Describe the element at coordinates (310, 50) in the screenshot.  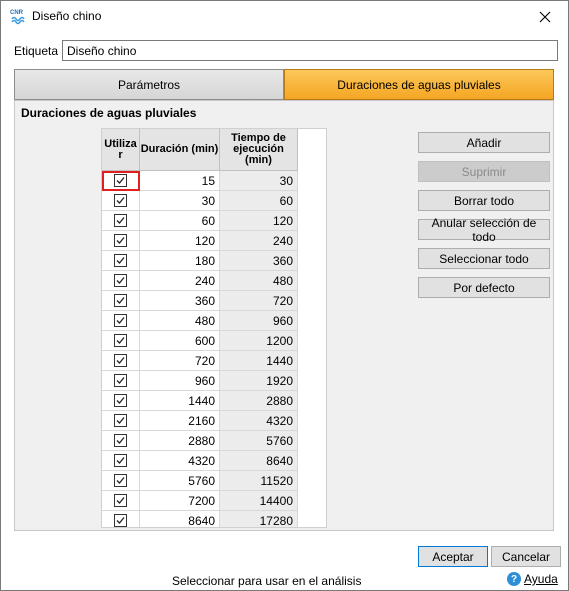
I see `label-input` at that location.